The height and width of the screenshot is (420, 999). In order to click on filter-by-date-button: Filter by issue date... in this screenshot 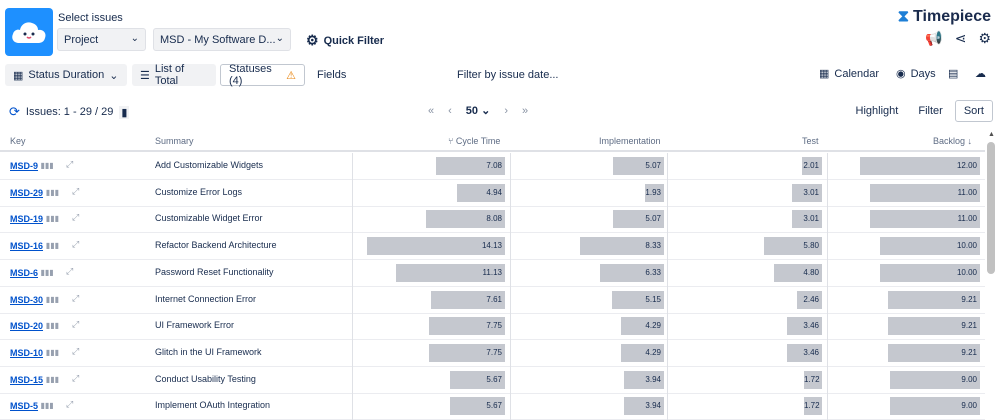, I will do `click(508, 75)`.